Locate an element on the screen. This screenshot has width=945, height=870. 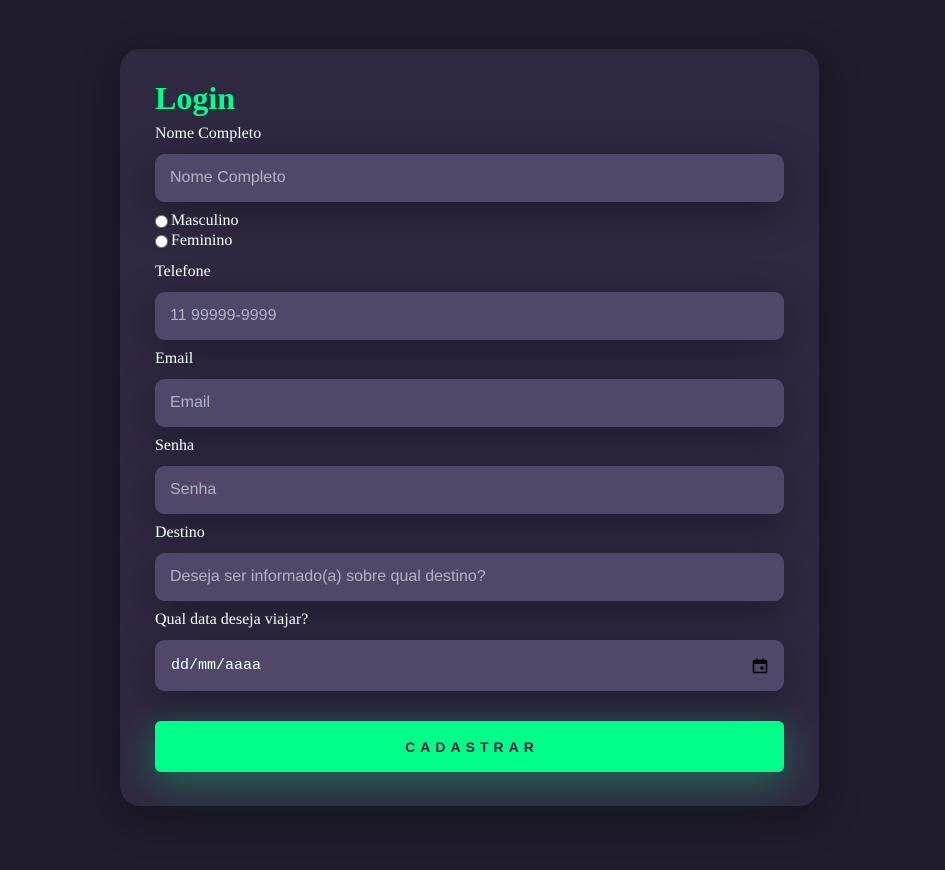
travel-date-input: dd/mm/aaaa is located at coordinates (469, 665).